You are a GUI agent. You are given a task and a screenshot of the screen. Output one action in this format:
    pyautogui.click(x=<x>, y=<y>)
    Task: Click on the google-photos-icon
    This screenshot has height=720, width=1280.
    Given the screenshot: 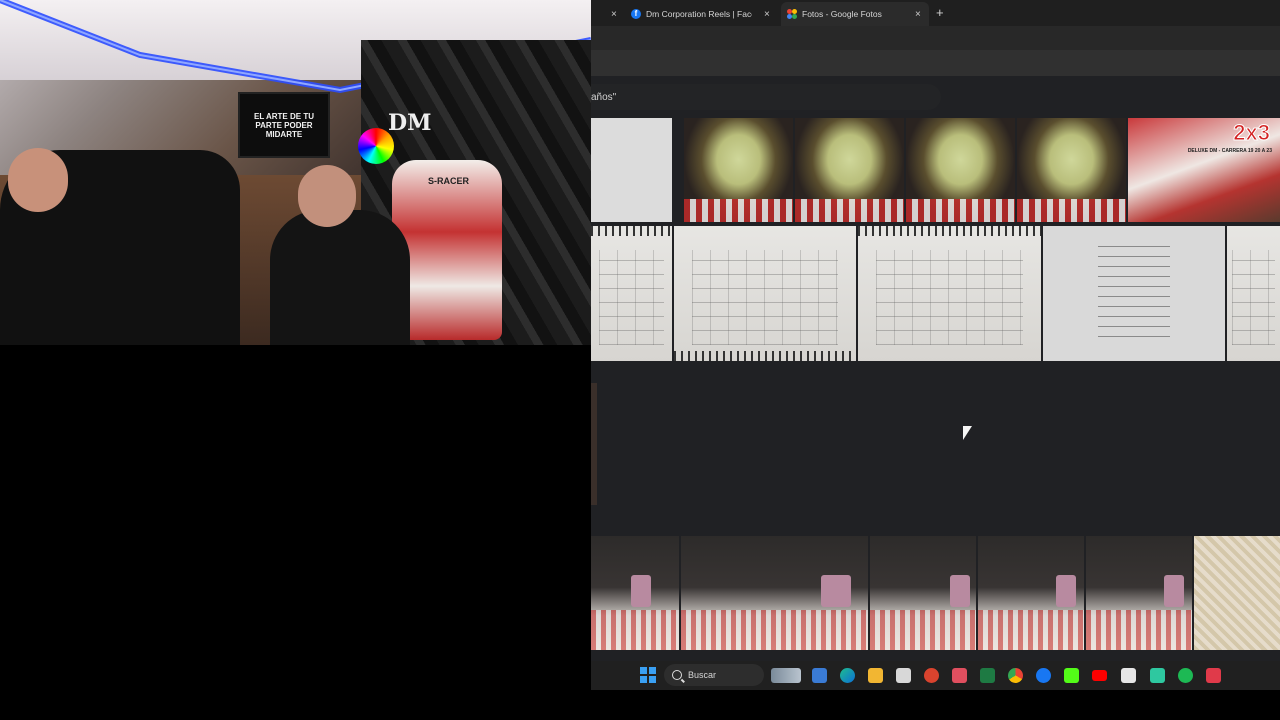 What is the action you would take?
    pyautogui.click(x=792, y=14)
    